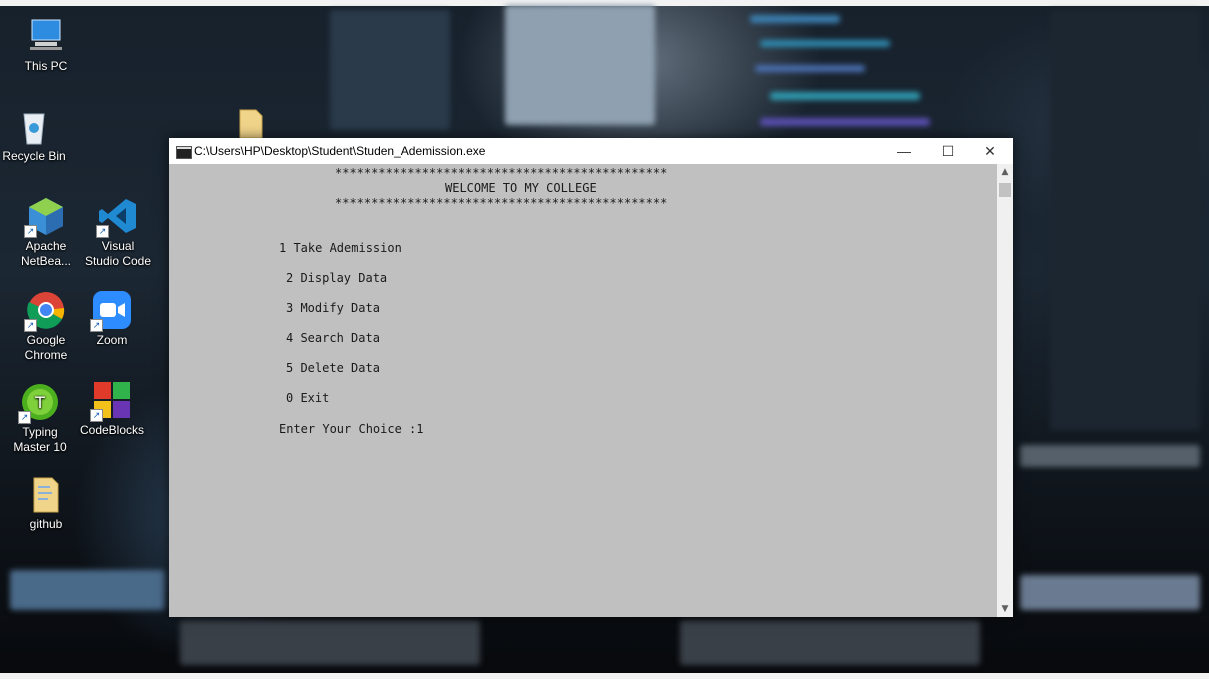 This screenshot has width=1209, height=679. I want to click on menu-item-delete-data: 5 Delete Data, so click(333, 368).